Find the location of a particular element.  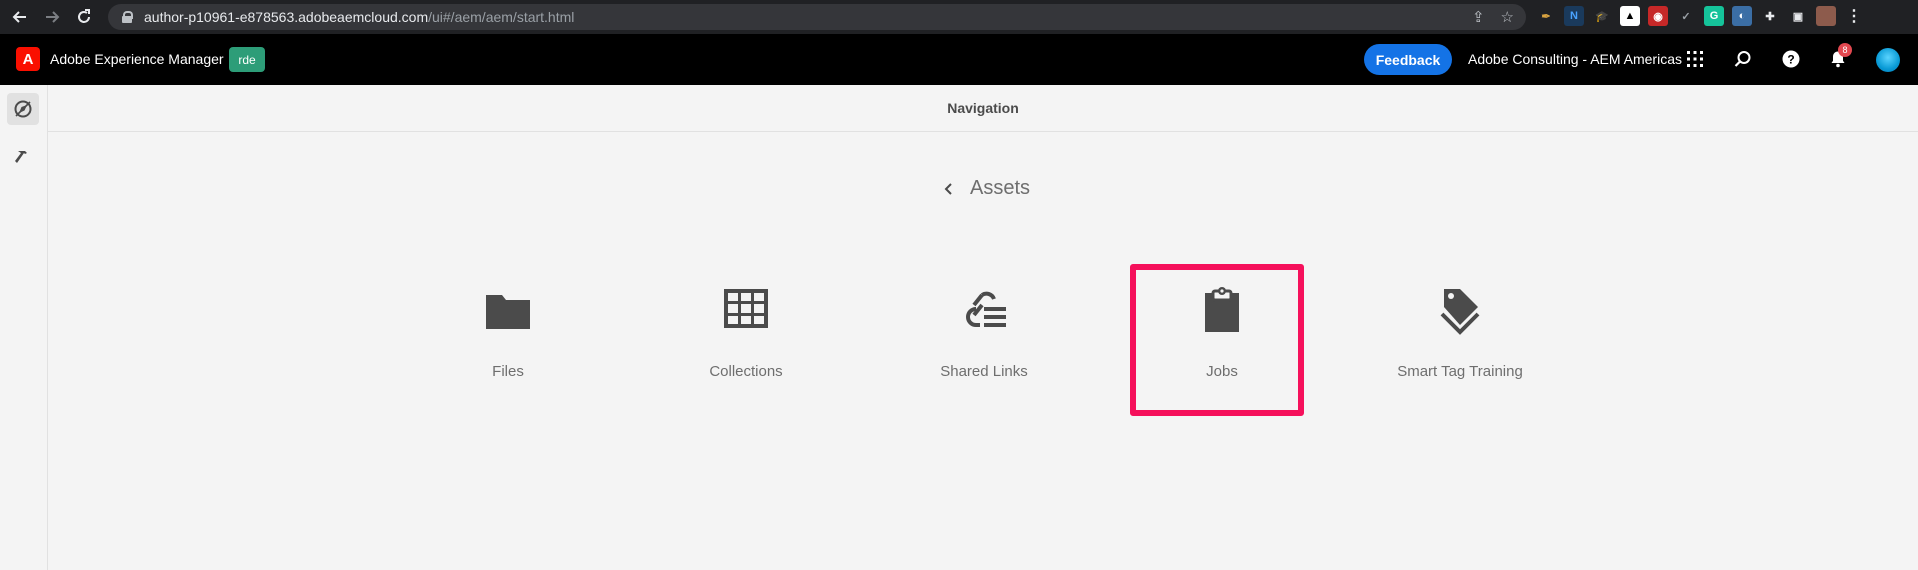

url-path: /ui#/aem/aem/start.html is located at coordinates (501, 17).